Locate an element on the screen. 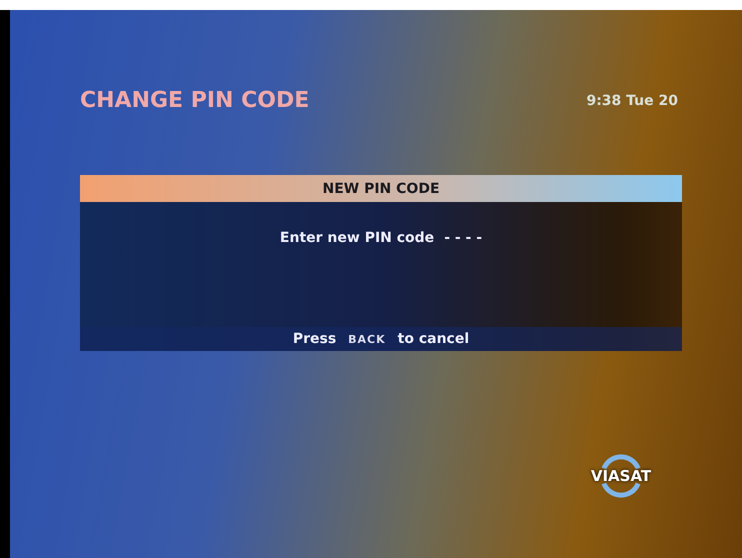 The image size is (742, 558). pin-entry-field: - - - - is located at coordinates (463, 238).